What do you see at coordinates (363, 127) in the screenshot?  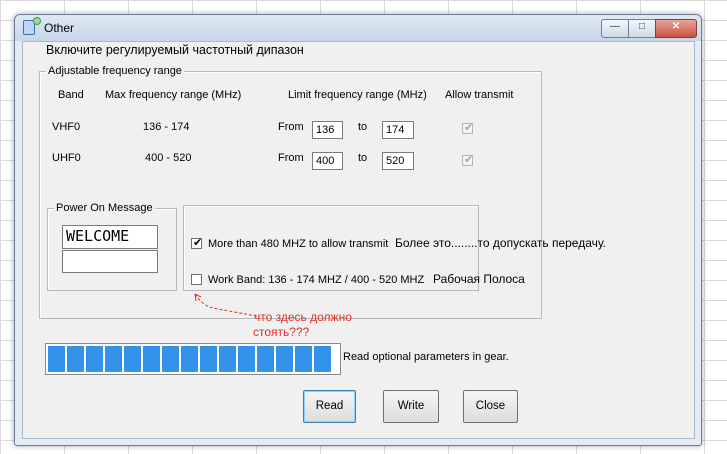 I see `to-label-vhf0: to` at bounding box center [363, 127].